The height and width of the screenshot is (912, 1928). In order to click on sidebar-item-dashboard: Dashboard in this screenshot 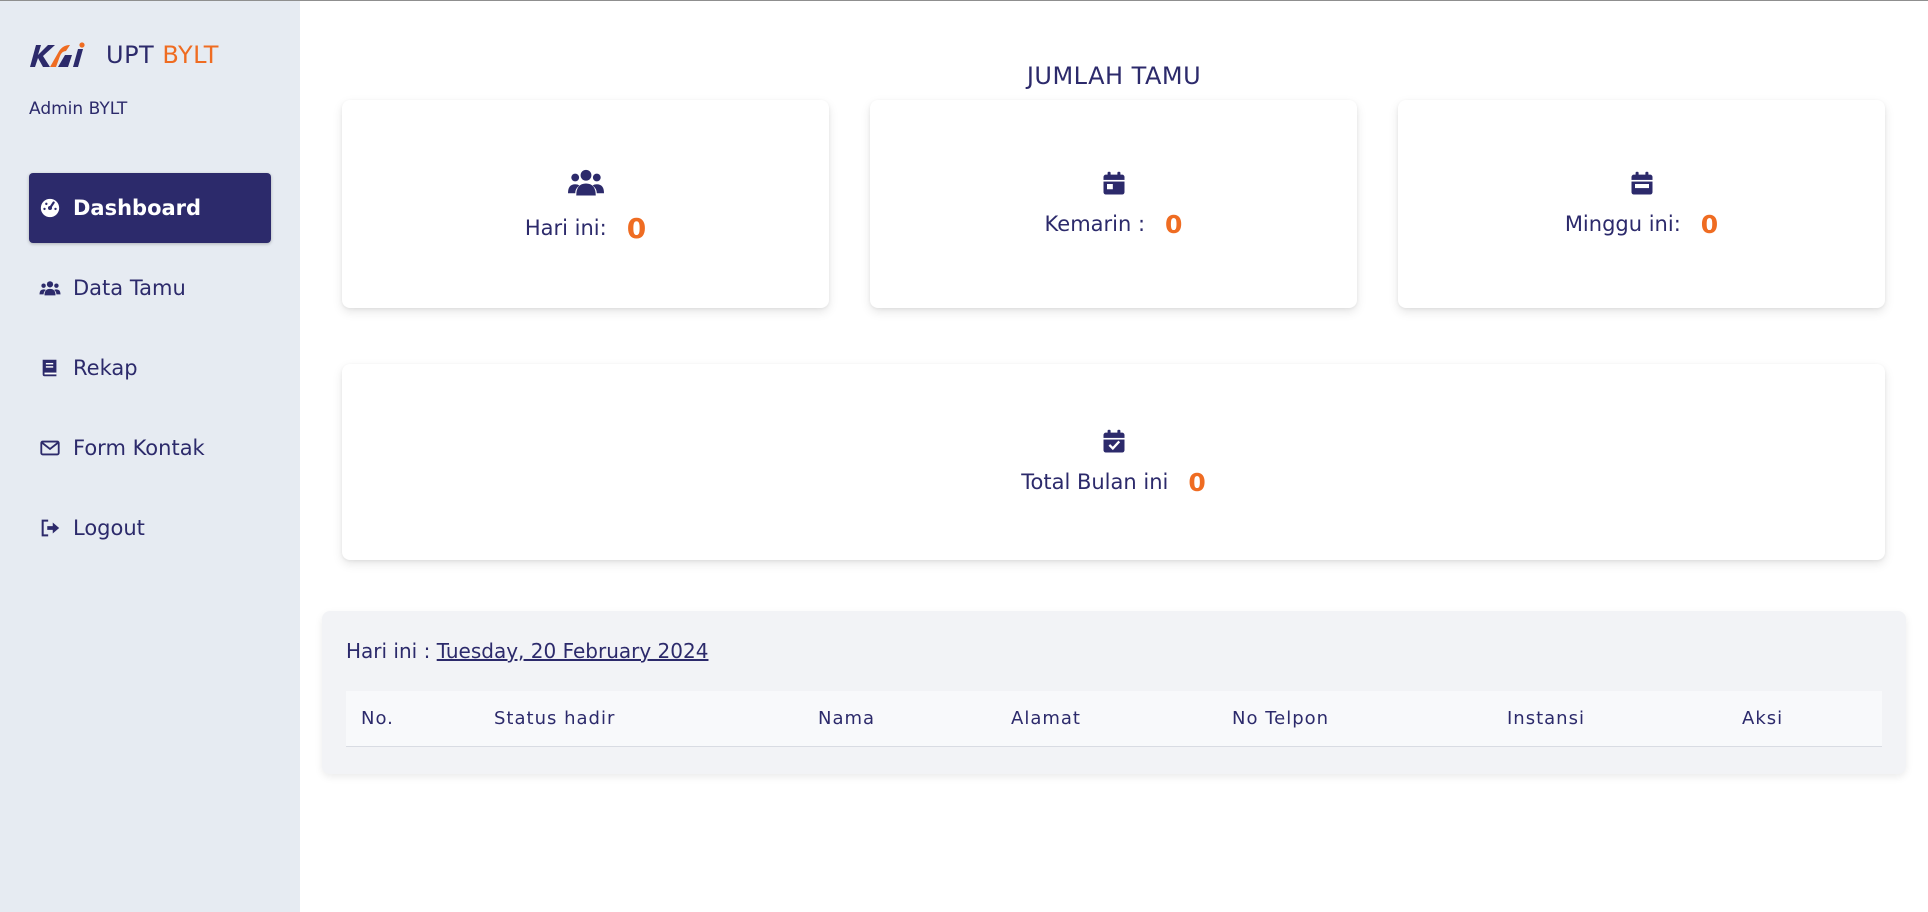, I will do `click(150, 208)`.